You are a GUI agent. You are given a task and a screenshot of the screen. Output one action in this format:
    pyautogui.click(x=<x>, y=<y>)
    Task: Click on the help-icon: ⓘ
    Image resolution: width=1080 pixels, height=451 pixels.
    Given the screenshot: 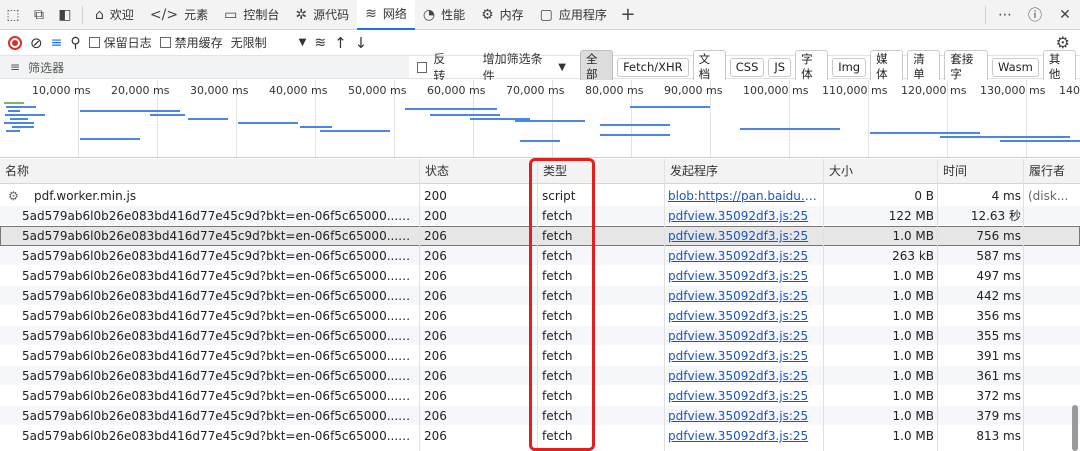 What is the action you would take?
    pyautogui.click(x=1035, y=15)
    